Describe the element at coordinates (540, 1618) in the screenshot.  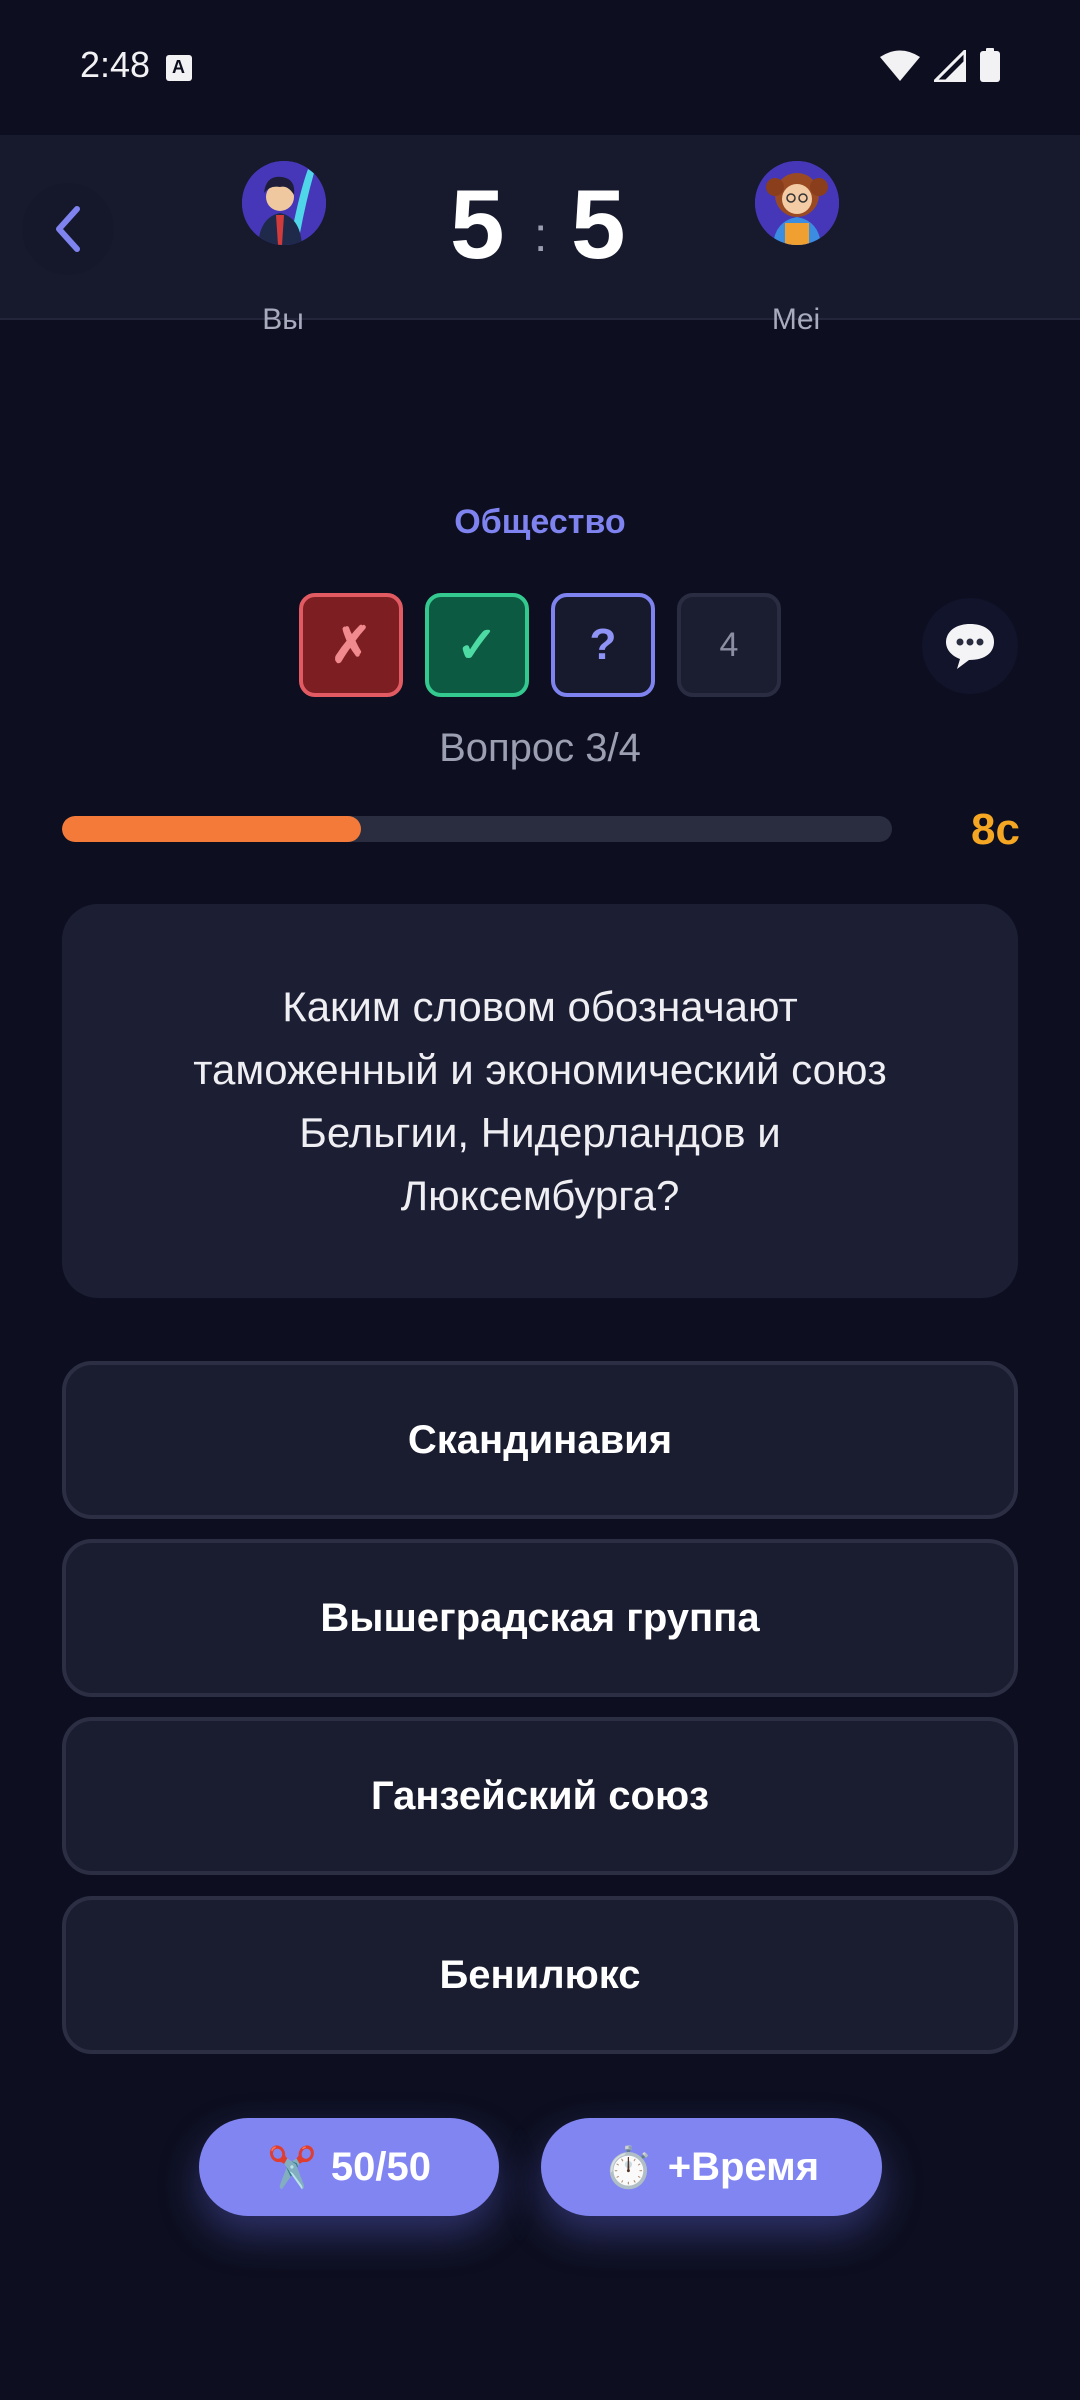
I see `answer-option-2: Вышеградская группа` at that location.